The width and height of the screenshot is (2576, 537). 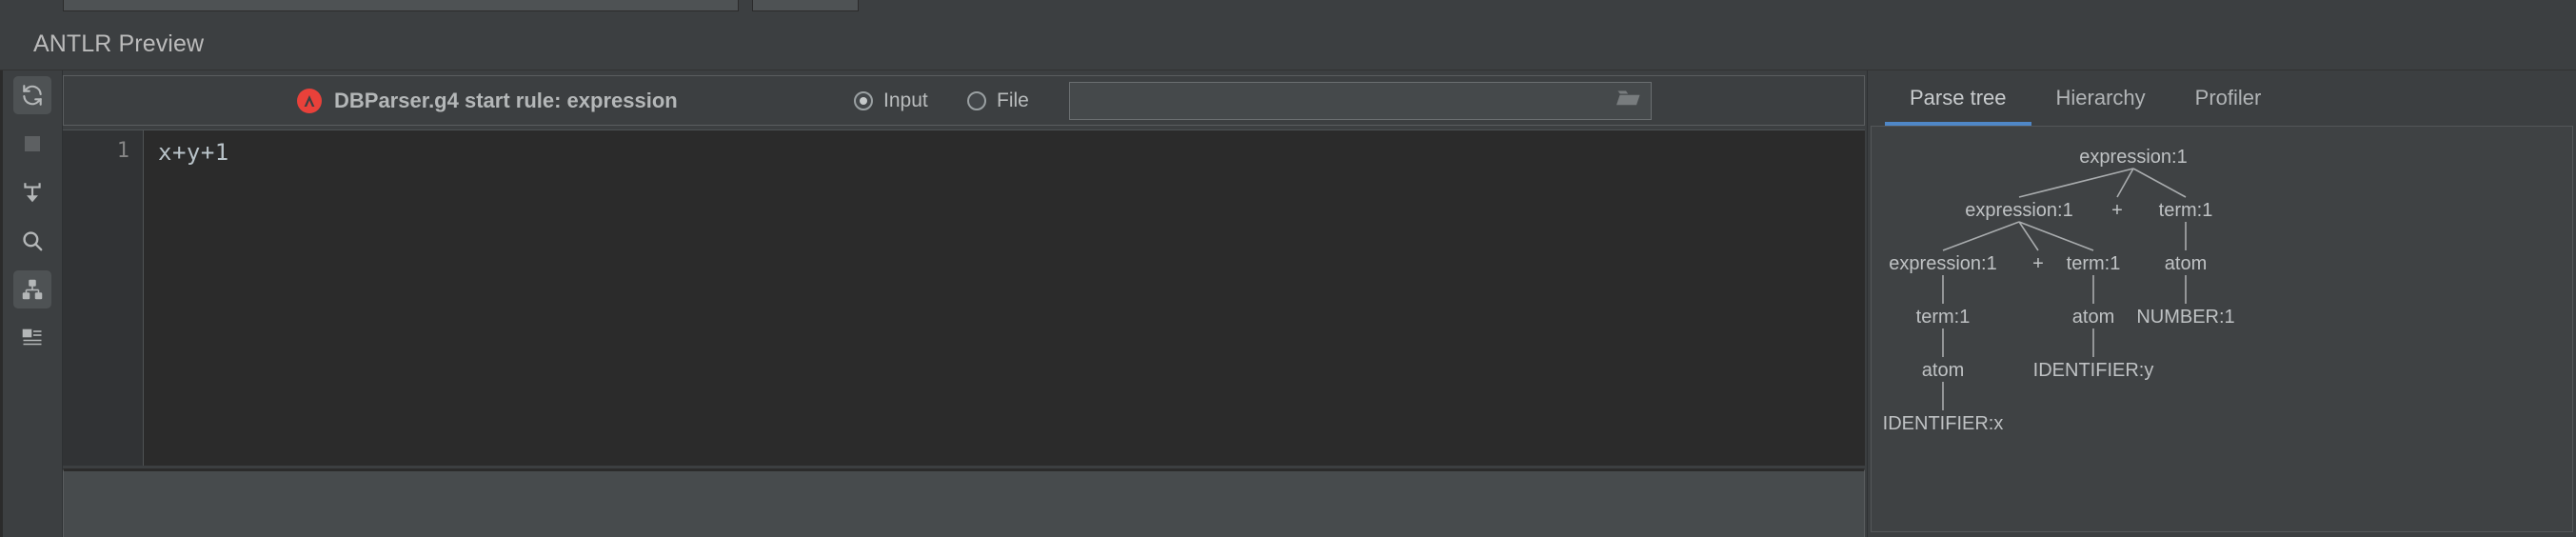 I want to click on refresh-icon, so click(x=32, y=95).